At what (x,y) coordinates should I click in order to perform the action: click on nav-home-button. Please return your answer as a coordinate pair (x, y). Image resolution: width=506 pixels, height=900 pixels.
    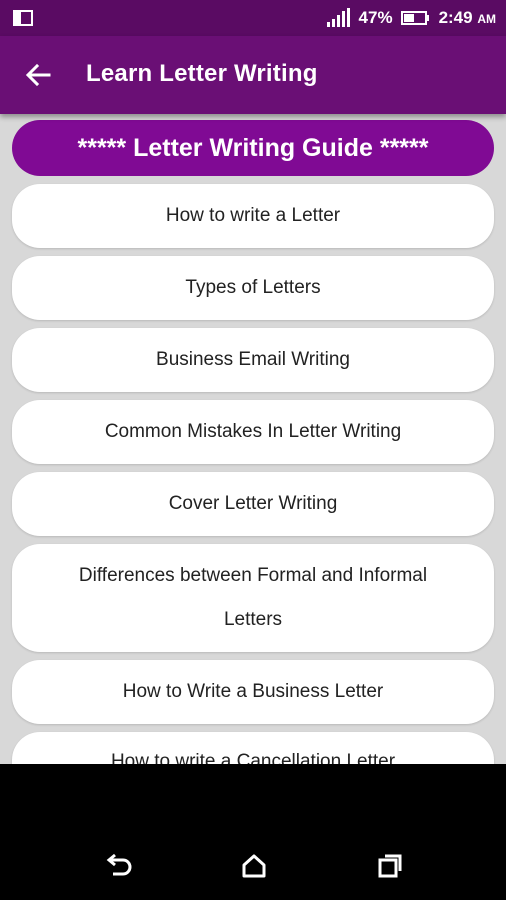
    Looking at the image, I should click on (254, 866).